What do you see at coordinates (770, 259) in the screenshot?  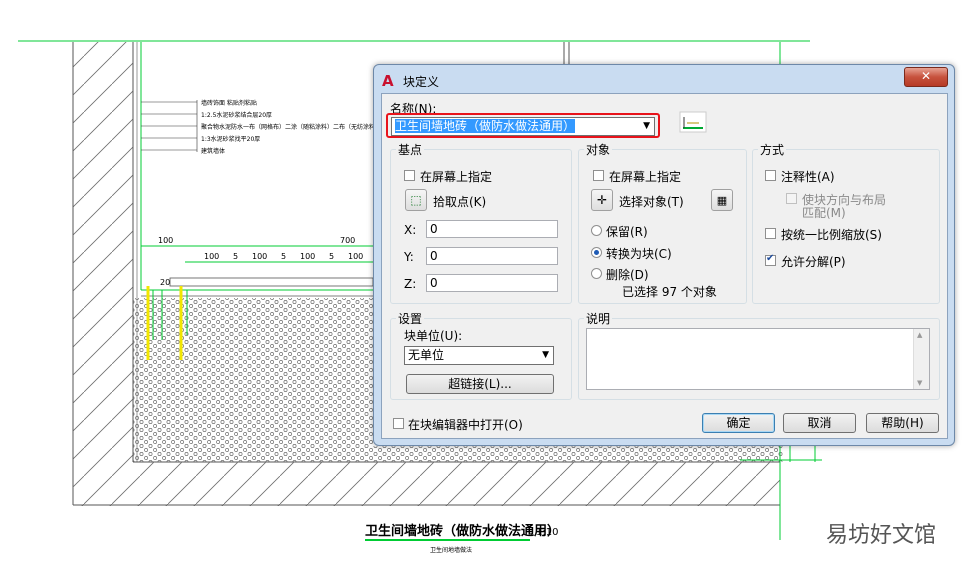 I see `allow-explode-checkbox` at bounding box center [770, 259].